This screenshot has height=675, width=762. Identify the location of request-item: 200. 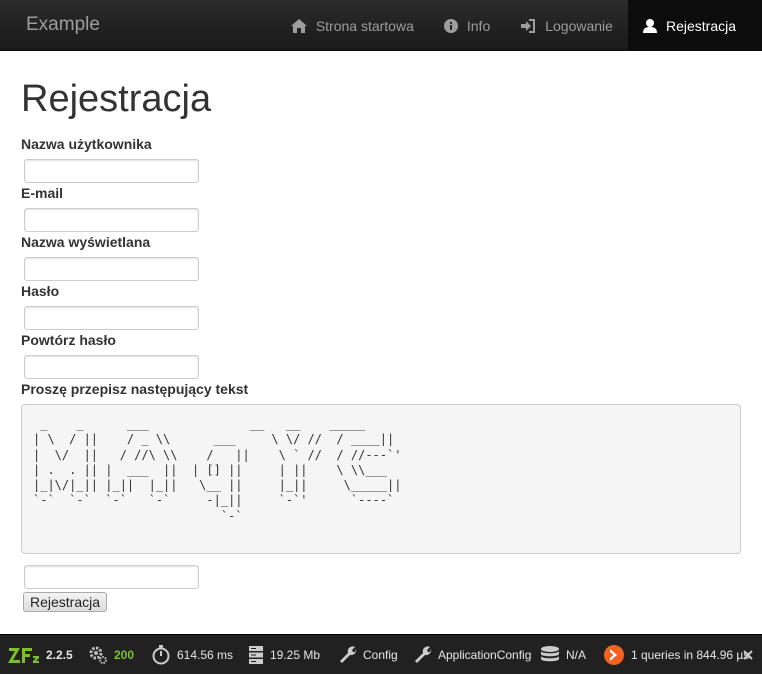
(111, 655).